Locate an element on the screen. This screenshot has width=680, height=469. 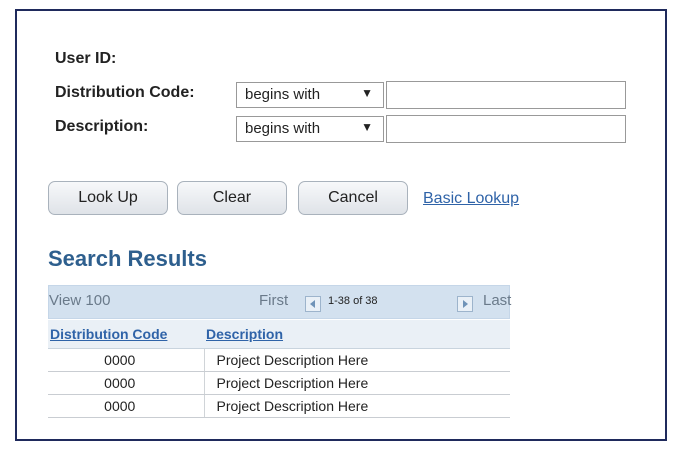
user-id-label: User ID: is located at coordinates (86, 58).